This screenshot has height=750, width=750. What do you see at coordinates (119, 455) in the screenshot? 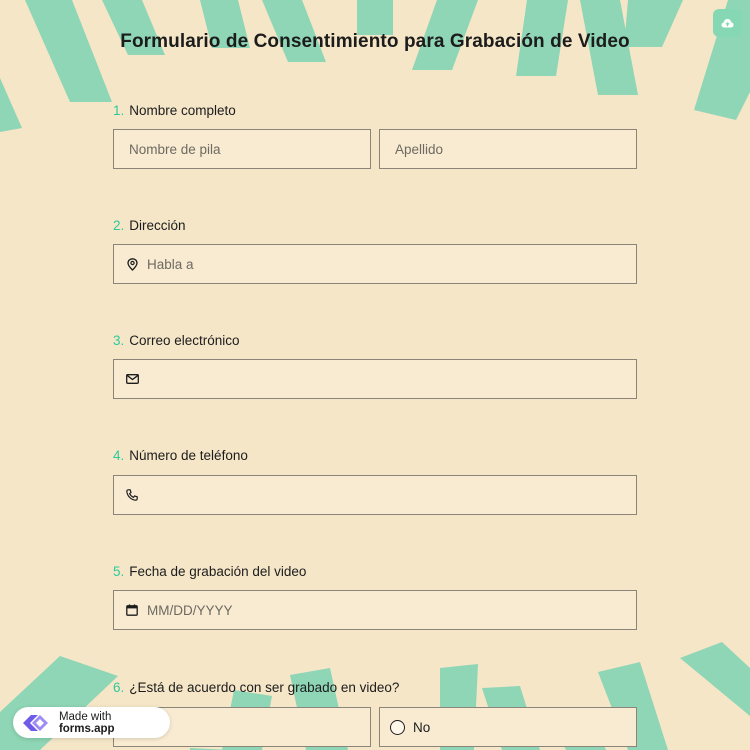
I see `question-number: 4.` at bounding box center [119, 455].